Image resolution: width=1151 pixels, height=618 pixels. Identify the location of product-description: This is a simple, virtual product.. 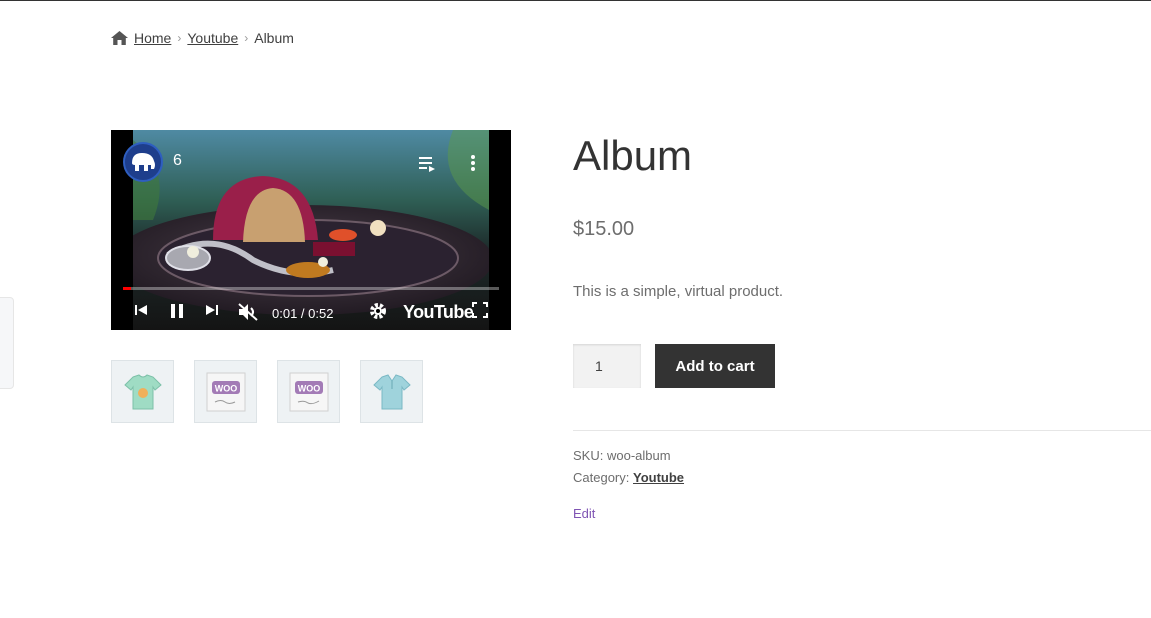
(678, 291).